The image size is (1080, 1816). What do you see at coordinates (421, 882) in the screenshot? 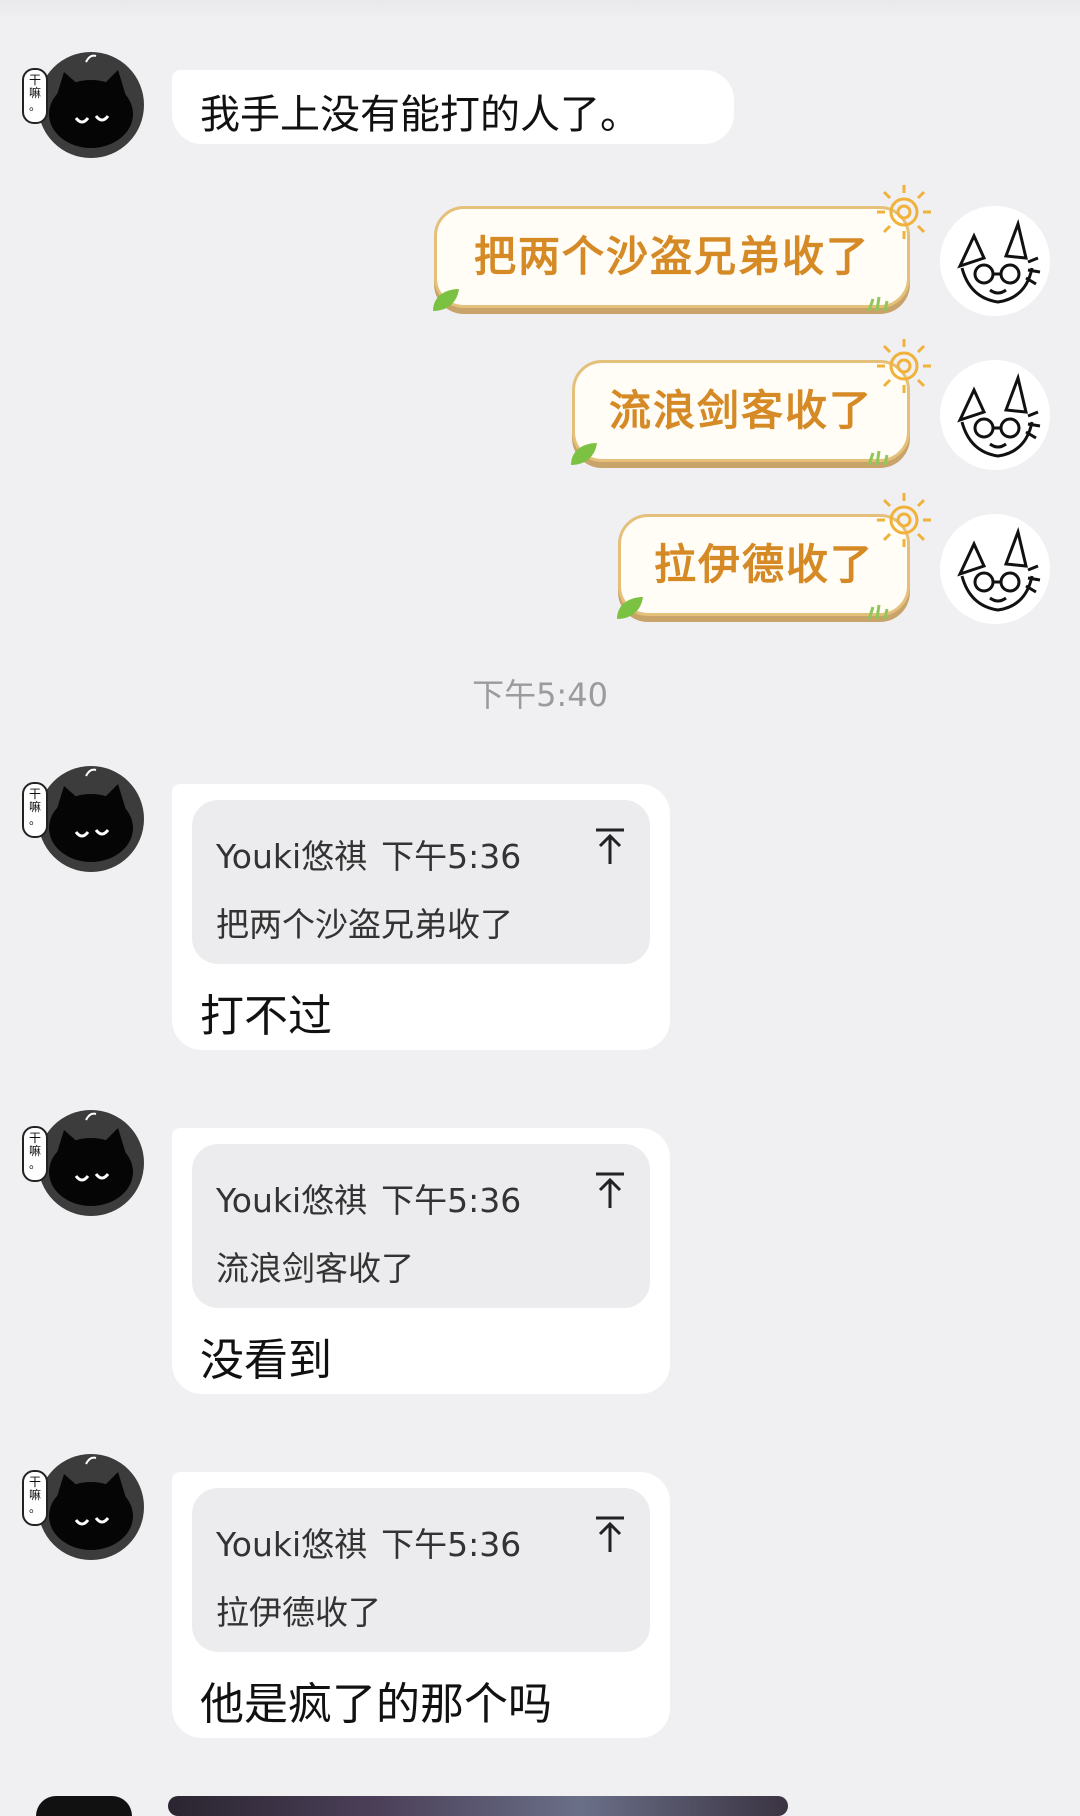
I see `quoted-message: Youki悠祺 下午5:36 把两个沙盗兄弟收了` at bounding box center [421, 882].